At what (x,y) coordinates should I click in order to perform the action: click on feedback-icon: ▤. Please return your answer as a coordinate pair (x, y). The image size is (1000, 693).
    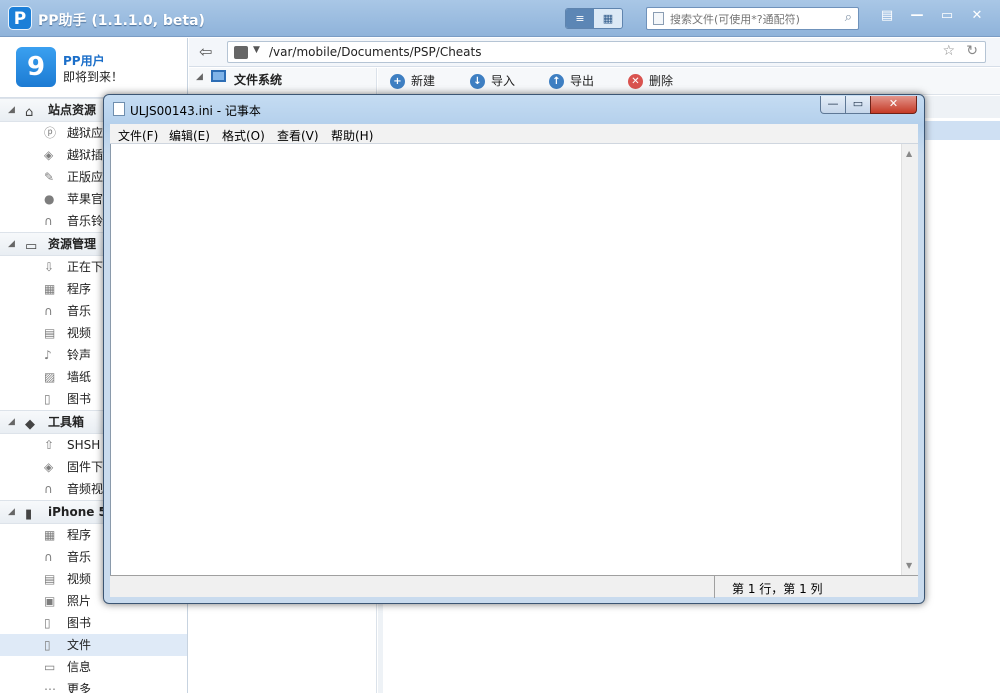
    Looking at the image, I should click on (887, 16).